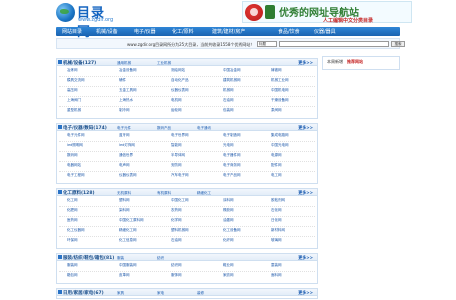 This screenshot has width=456, height=300. What do you see at coordinates (276, 265) in the screenshot?
I see `site-link: 童装网` at bounding box center [276, 265].